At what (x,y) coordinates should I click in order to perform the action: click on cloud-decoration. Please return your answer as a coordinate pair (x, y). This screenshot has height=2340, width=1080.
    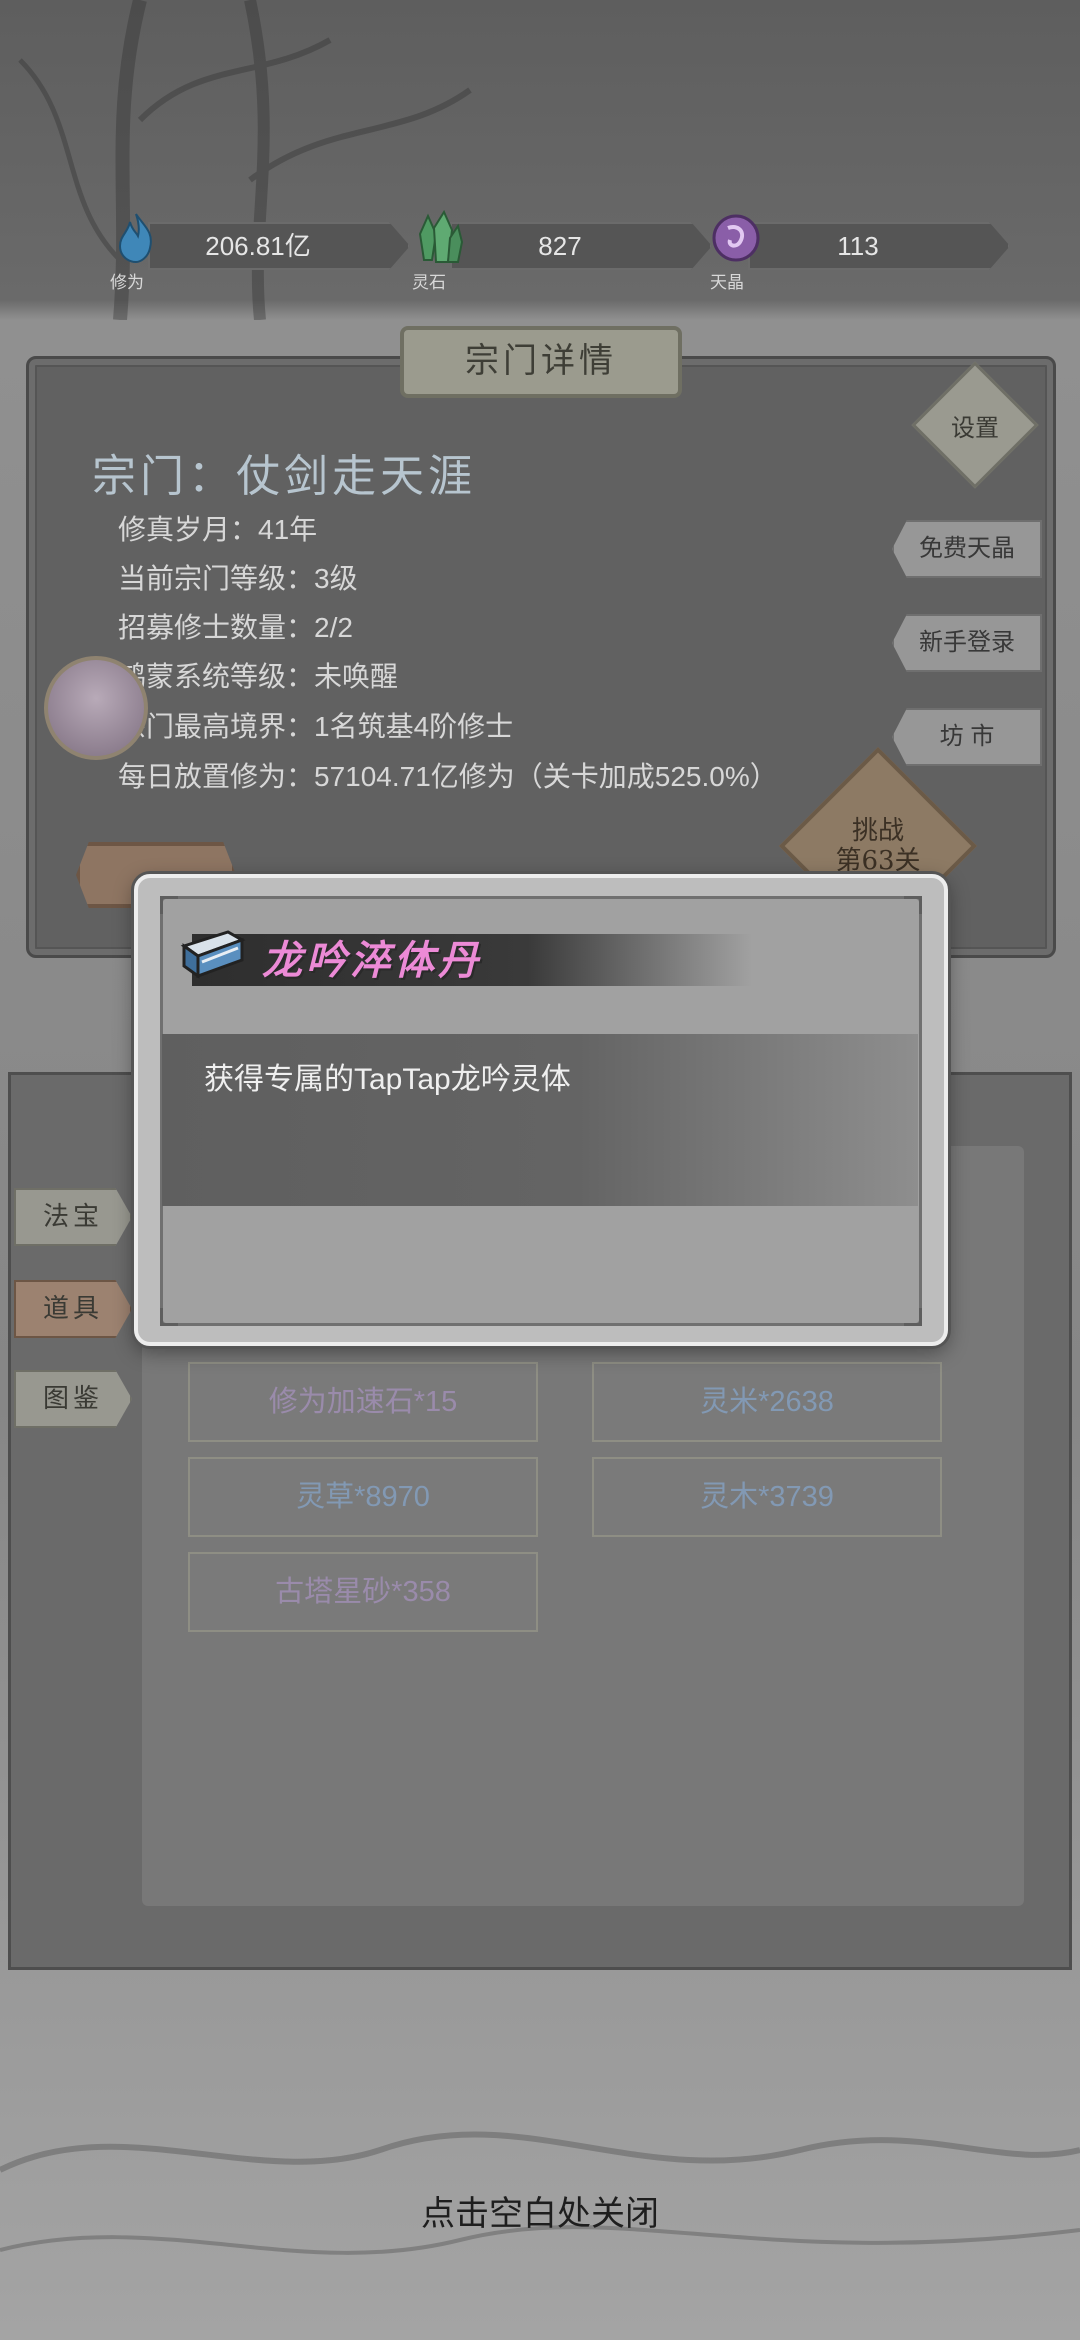
    Looking at the image, I should click on (540, 2193).